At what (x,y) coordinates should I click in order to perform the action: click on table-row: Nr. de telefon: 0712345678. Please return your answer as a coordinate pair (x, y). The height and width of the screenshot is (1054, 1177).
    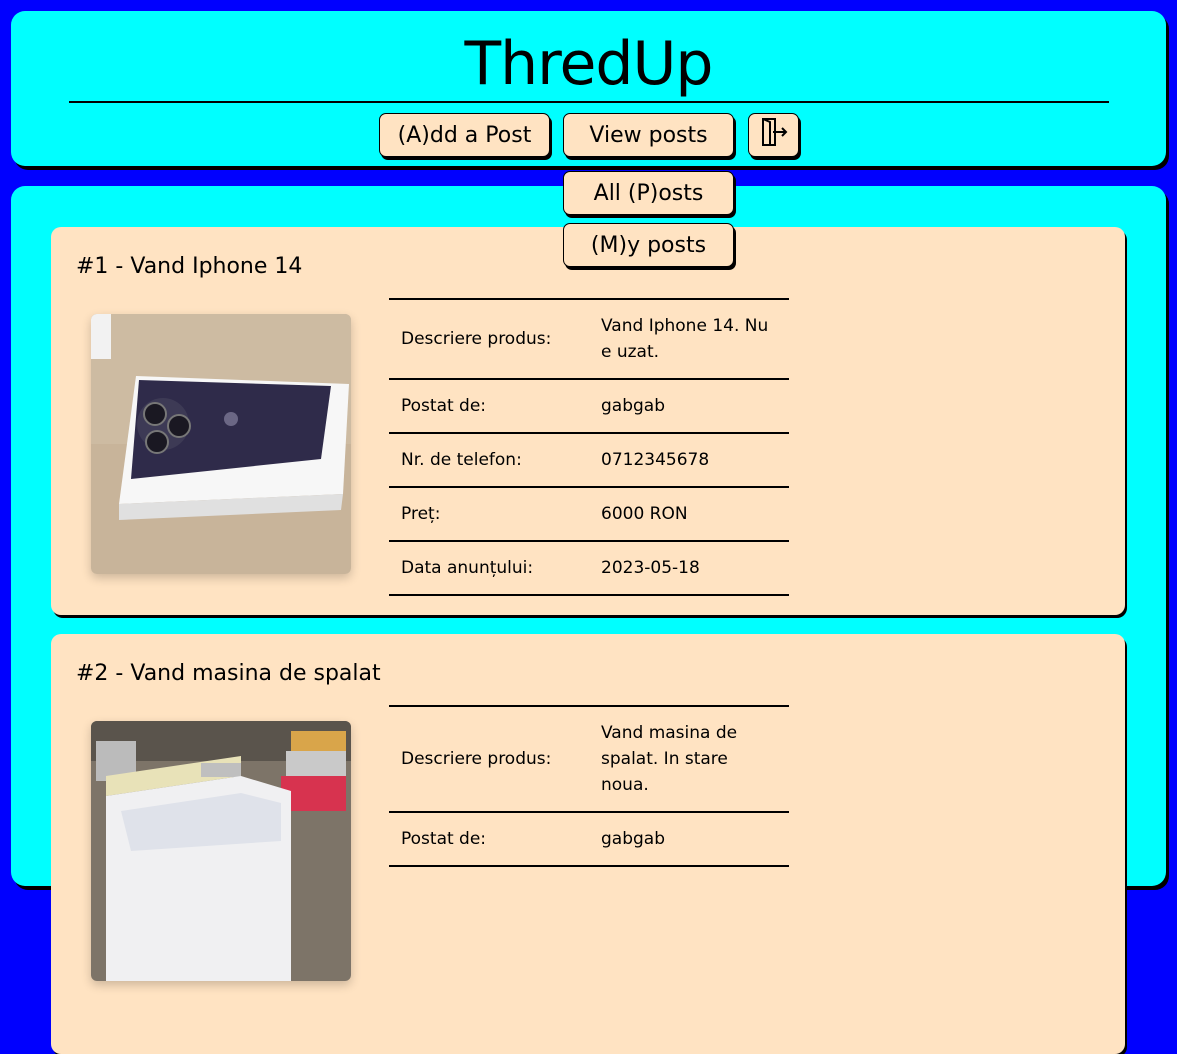
    Looking at the image, I should click on (589, 460).